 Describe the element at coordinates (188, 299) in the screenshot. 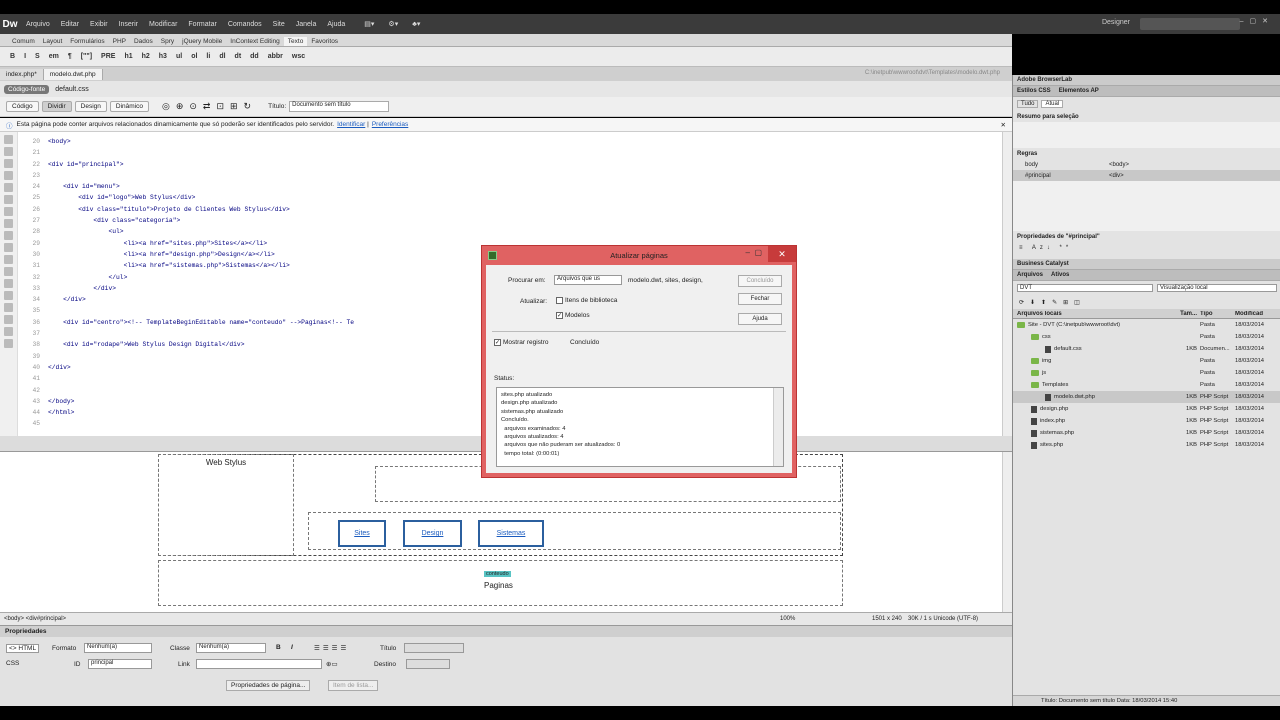

I see `code-line: 34 </div>` at that location.